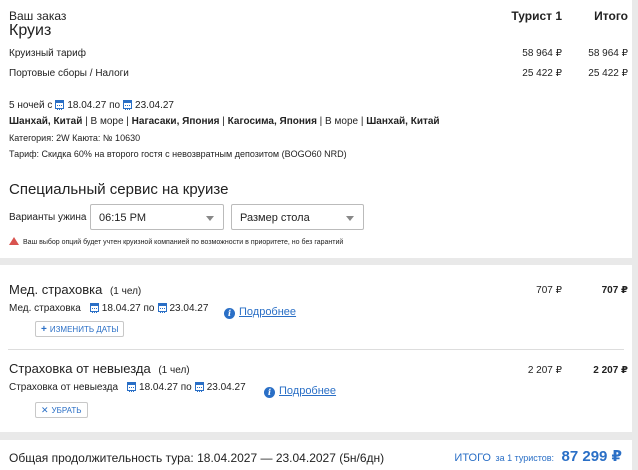 This screenshot has width=638, height=470. I want to click on close-icon: ✕, so click(45, 410).